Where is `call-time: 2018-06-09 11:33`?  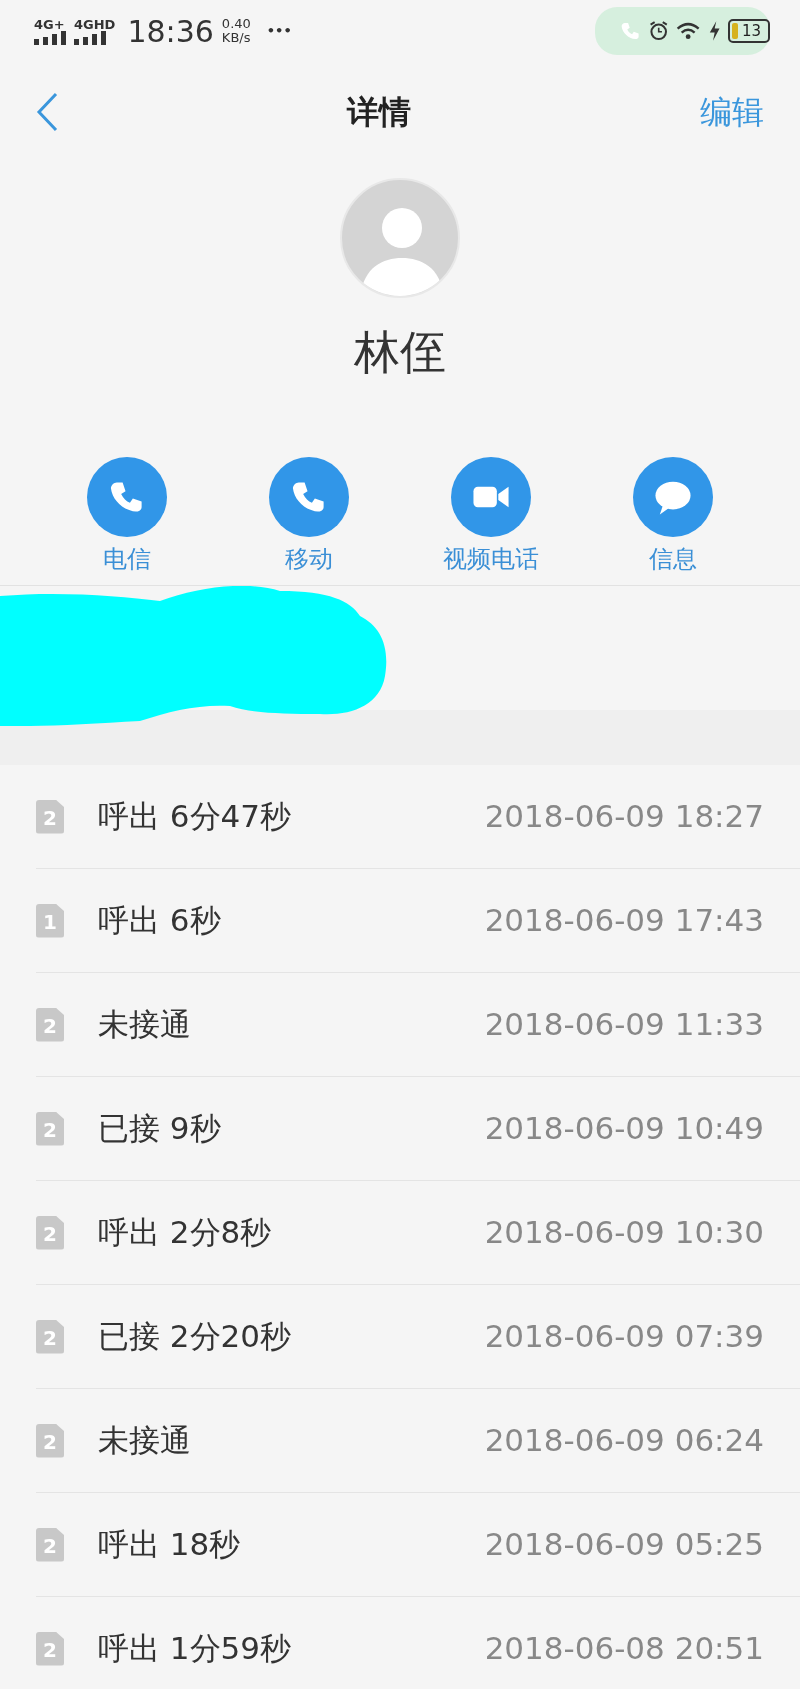 call-time: 2018-06-09 11:33 is located at coordinates (624, 1025).